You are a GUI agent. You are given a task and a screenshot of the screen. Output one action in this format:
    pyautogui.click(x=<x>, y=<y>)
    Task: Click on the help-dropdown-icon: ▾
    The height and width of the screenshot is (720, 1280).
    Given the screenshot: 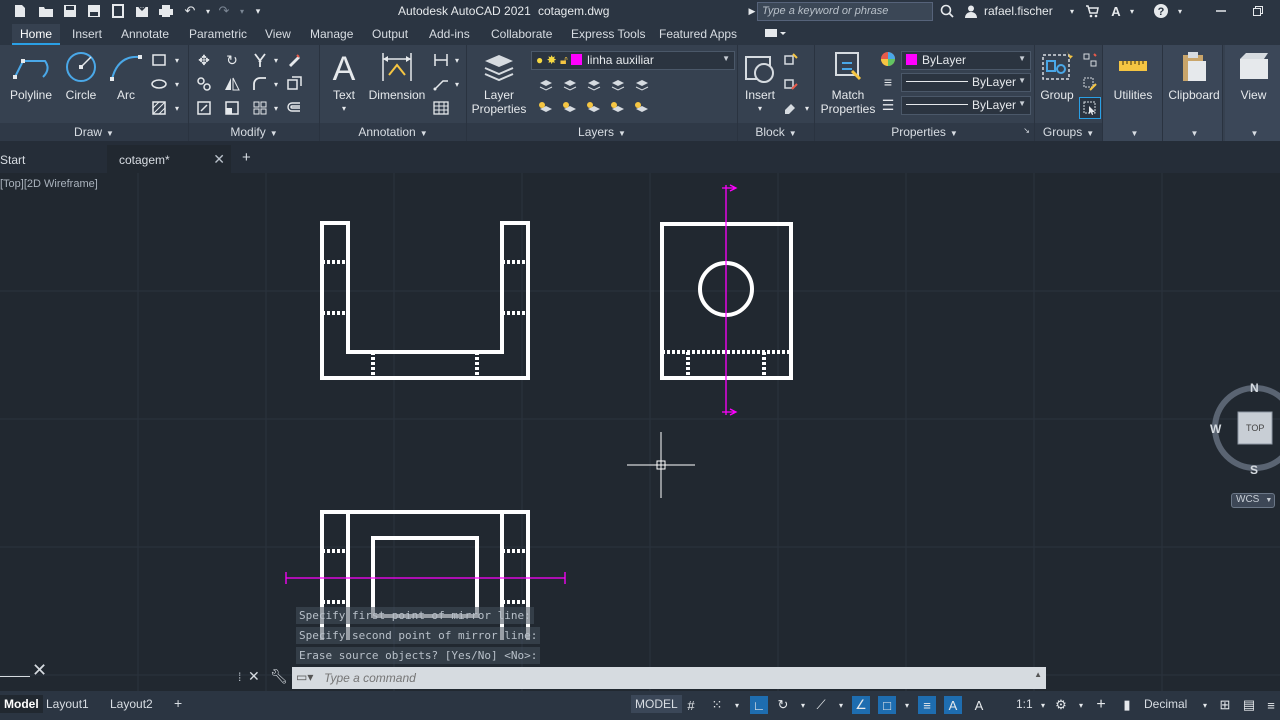 What is the action you would take?
    pyautogui.click(x=1180, y=11)
    